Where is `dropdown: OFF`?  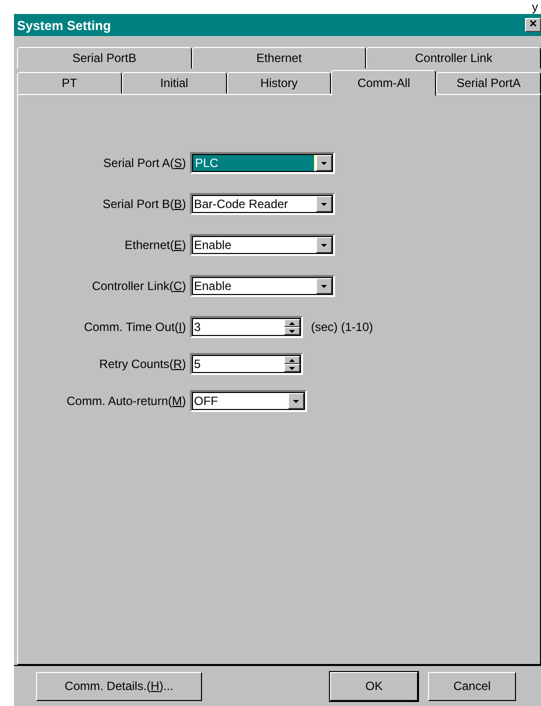
dropdown: OFF is located at coordinates (248, 401).